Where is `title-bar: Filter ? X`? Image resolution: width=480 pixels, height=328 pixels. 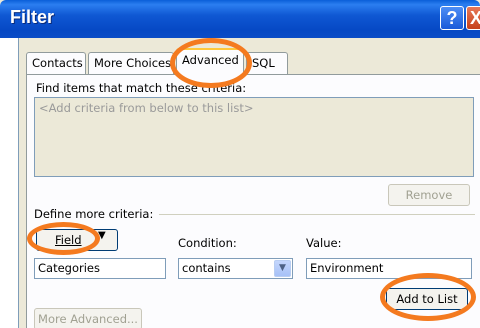 title-bar: Filter ? X is located at coordinates (240, 19).